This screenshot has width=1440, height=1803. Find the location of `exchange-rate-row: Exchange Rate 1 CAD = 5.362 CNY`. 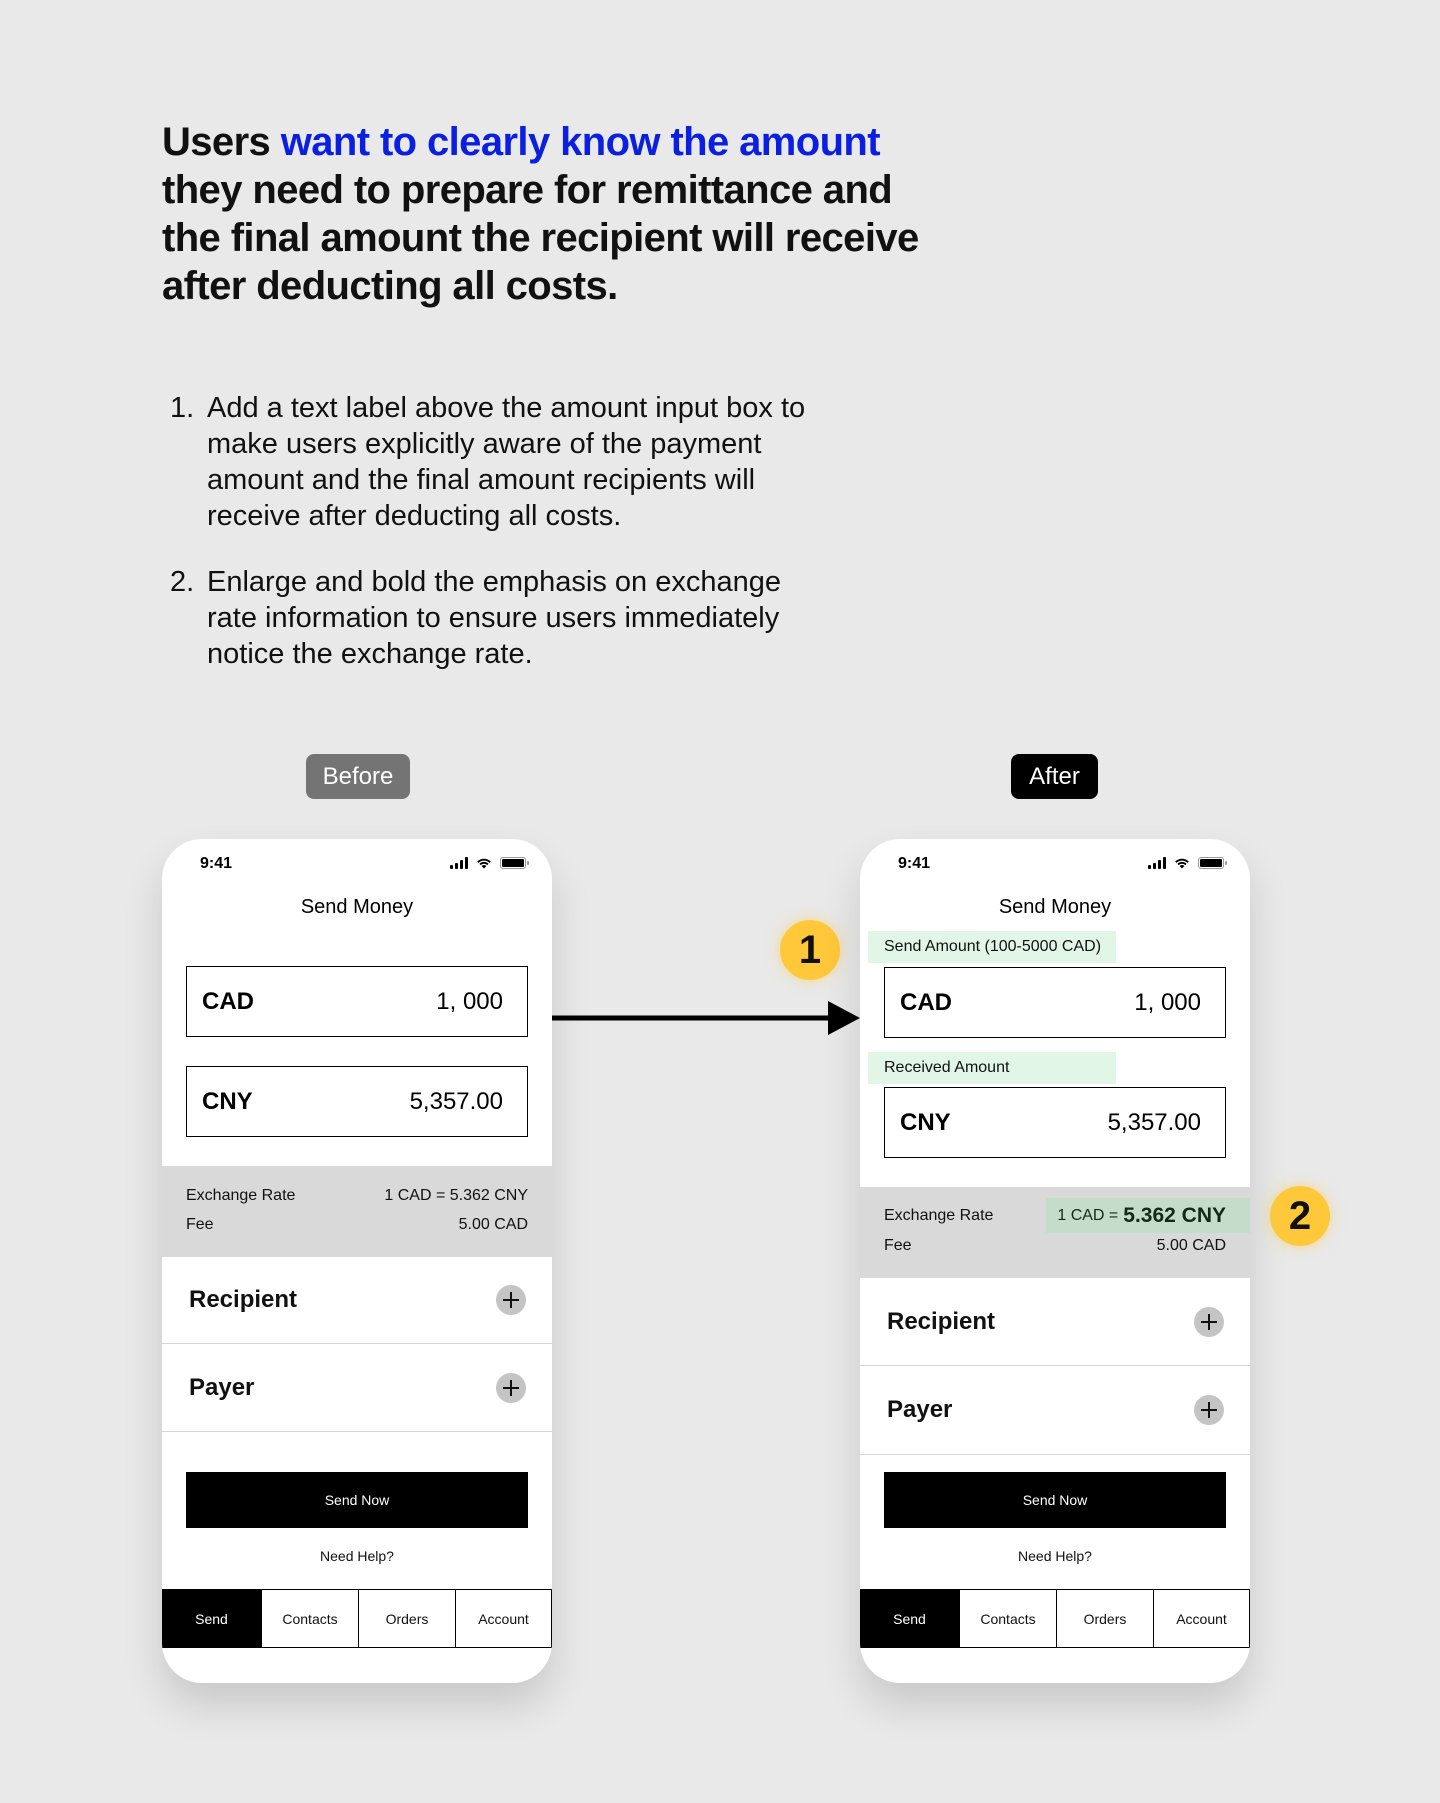

exchange-rate-row: Exchange Rate 1 CAD = 5.362 CNY is located at coordinates (357, 1196).